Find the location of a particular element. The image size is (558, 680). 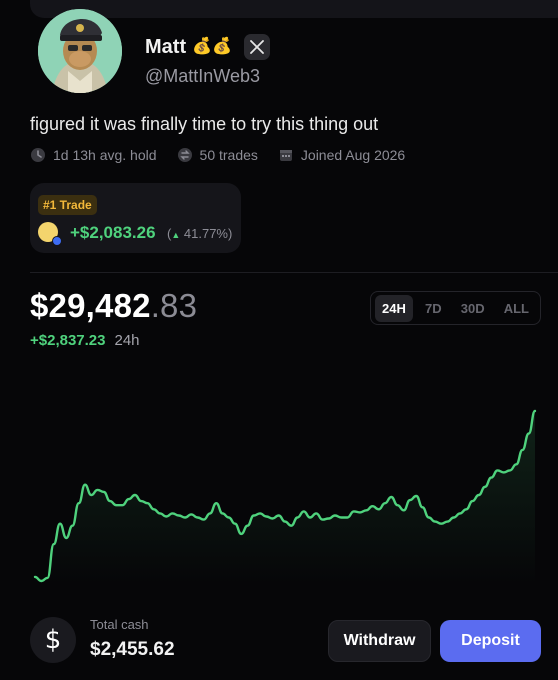

top-trade-badge: #1 Trade is located at coordinates (67, 205).